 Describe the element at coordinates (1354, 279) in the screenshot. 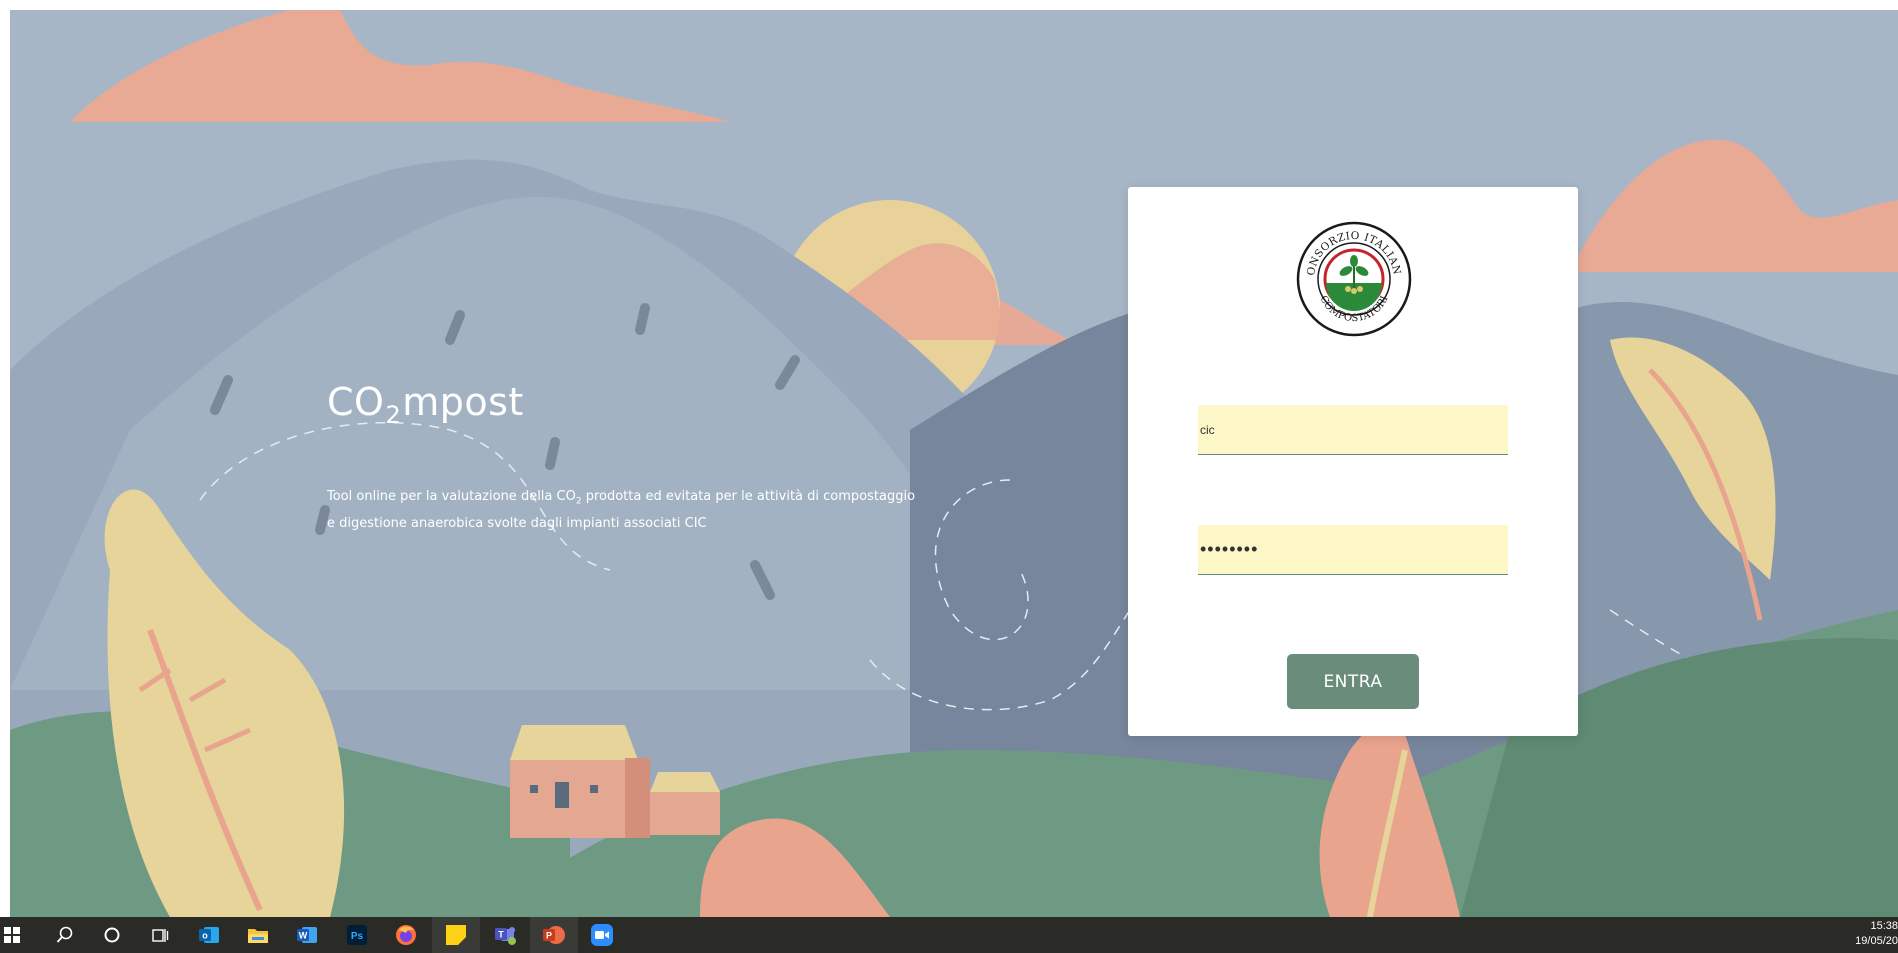

I see `cic-logo: CONSORZIO ITALIANO COMPOSTATORI` at that location.